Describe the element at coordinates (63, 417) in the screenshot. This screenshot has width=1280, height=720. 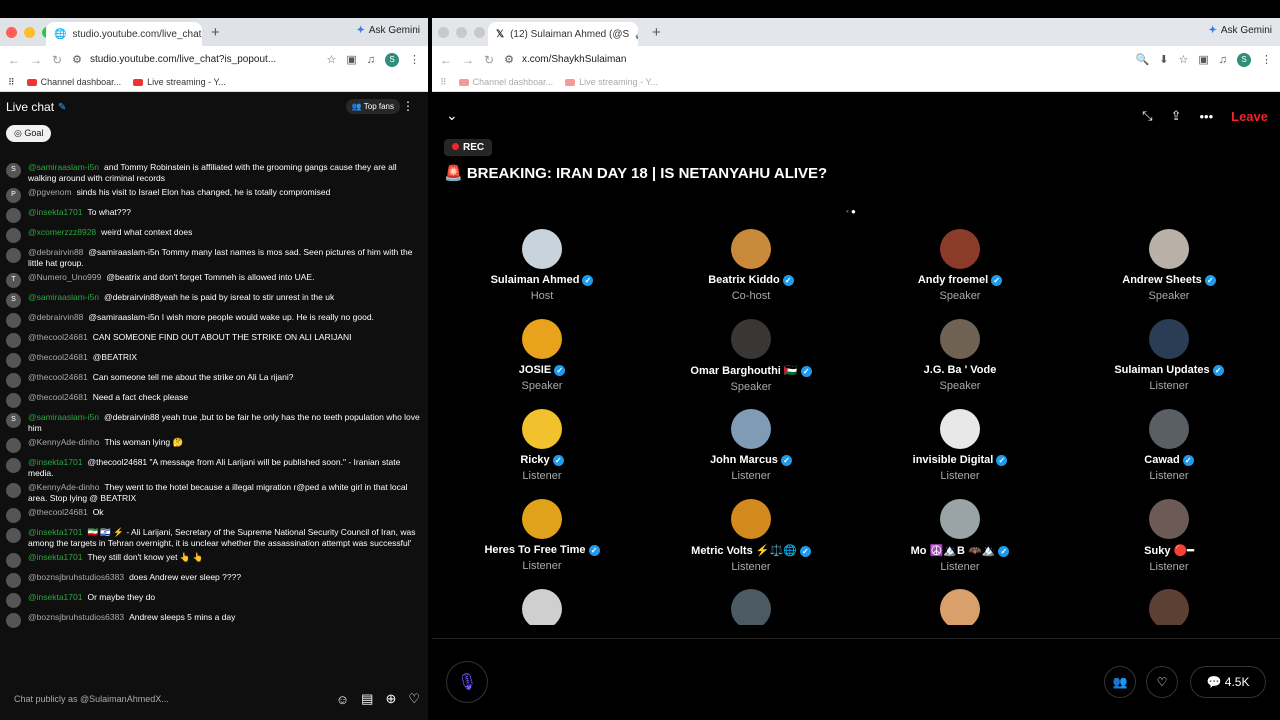
I see `author-name: @samiraaslam-i5n` at that location.